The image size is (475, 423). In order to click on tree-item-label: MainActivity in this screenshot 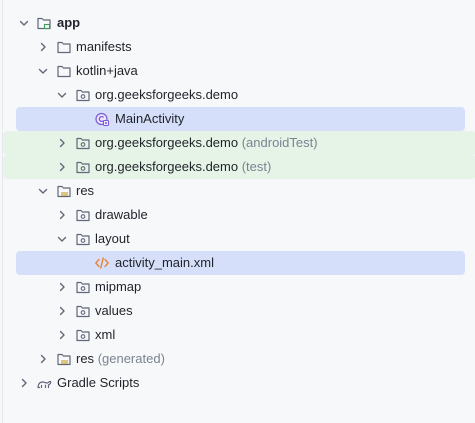, I will do `click(150, 118)`.